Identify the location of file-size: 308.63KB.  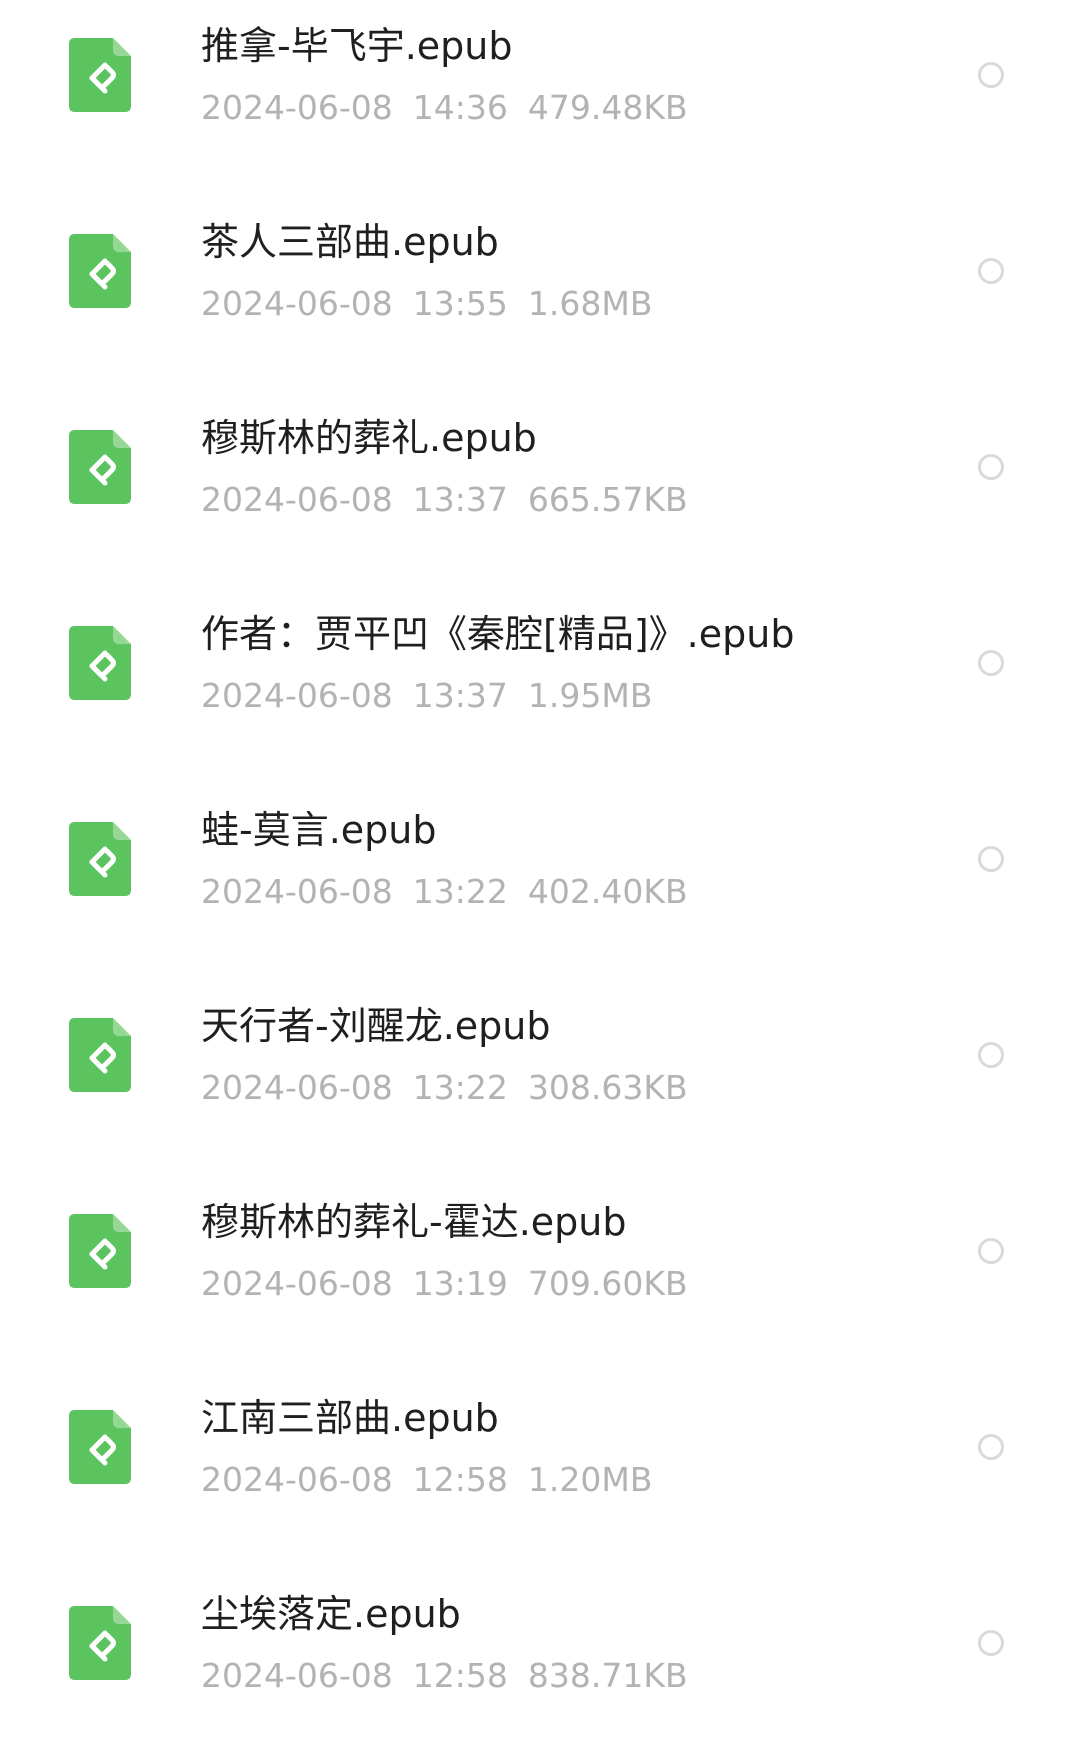
(607, 1087).